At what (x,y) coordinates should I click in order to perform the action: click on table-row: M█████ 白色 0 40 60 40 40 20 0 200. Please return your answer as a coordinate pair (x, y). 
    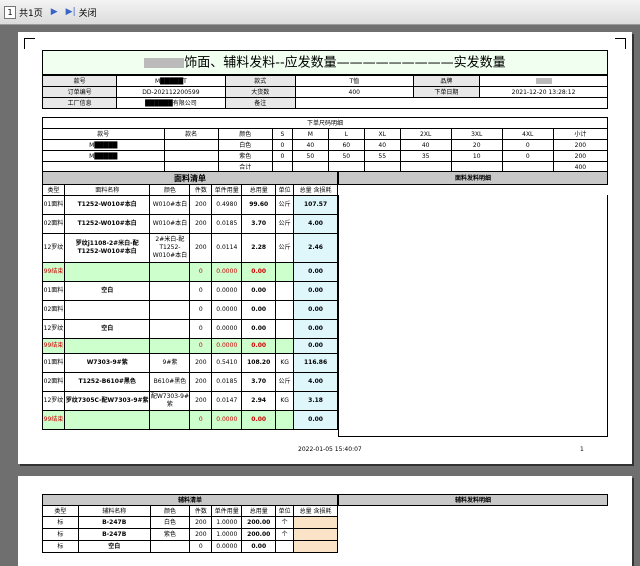
    Looking at the image, I should click on (325, 145).